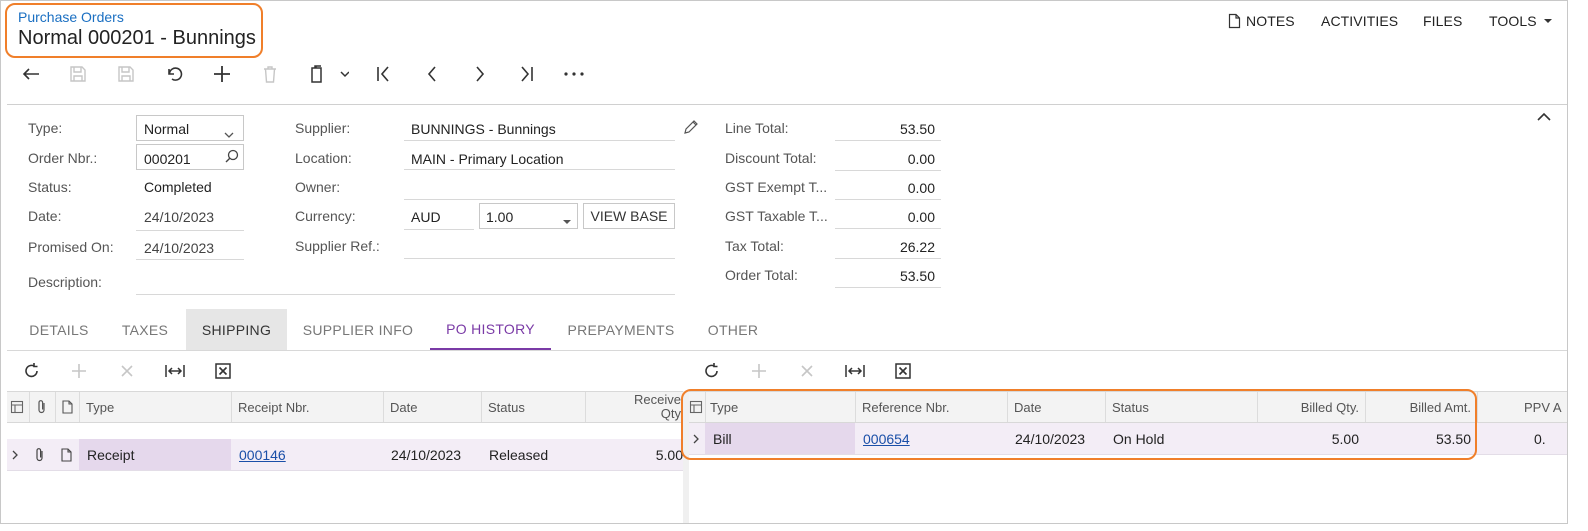 This screenshot has height=531, width=1588. I want to click on owner-input, so click(539, 199).